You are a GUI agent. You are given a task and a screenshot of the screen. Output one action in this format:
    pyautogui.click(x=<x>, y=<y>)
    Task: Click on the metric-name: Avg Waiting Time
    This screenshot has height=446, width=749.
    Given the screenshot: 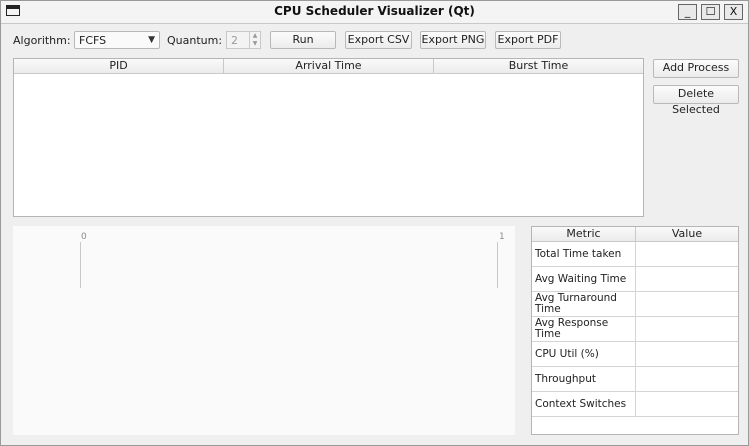 What is the action you would take?
    pyautogui.click(x=581, y=278)
    